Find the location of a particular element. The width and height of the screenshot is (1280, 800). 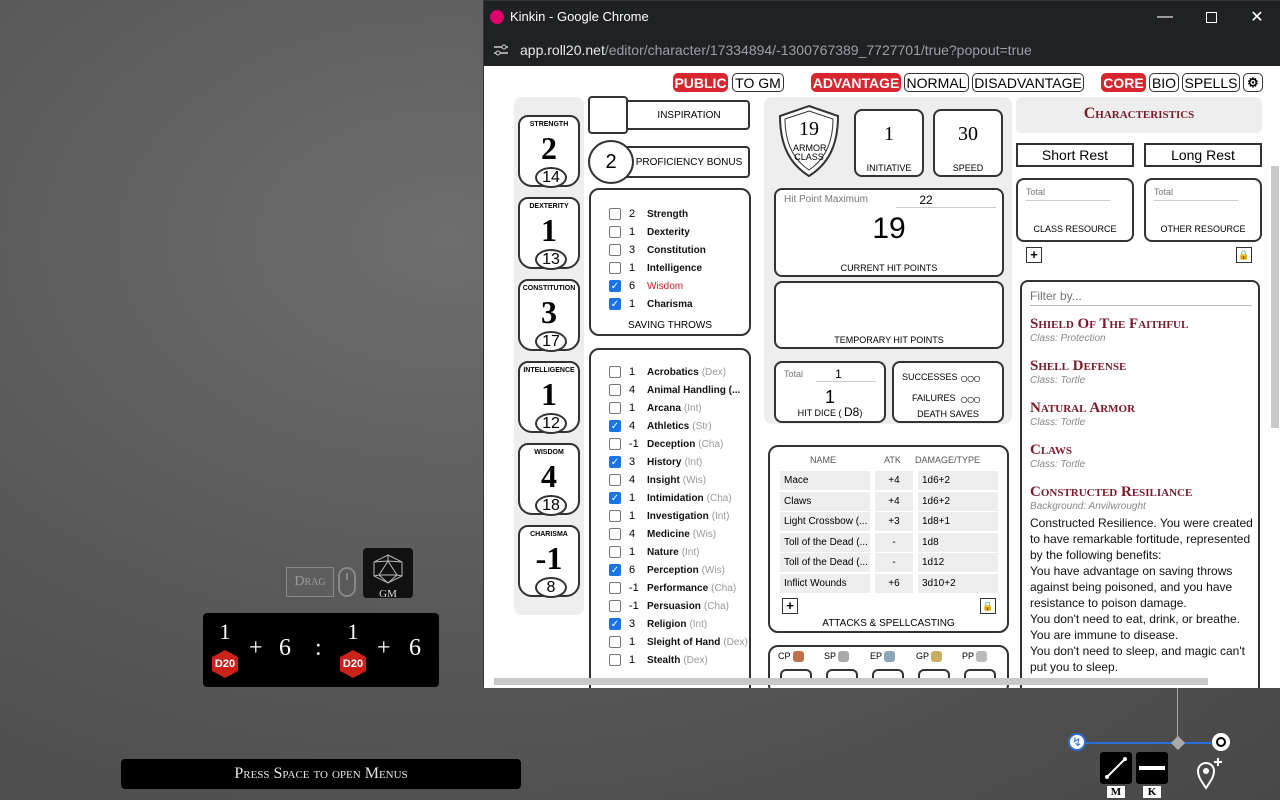

close-button: ✕ is located at coordinates (1257, 17).